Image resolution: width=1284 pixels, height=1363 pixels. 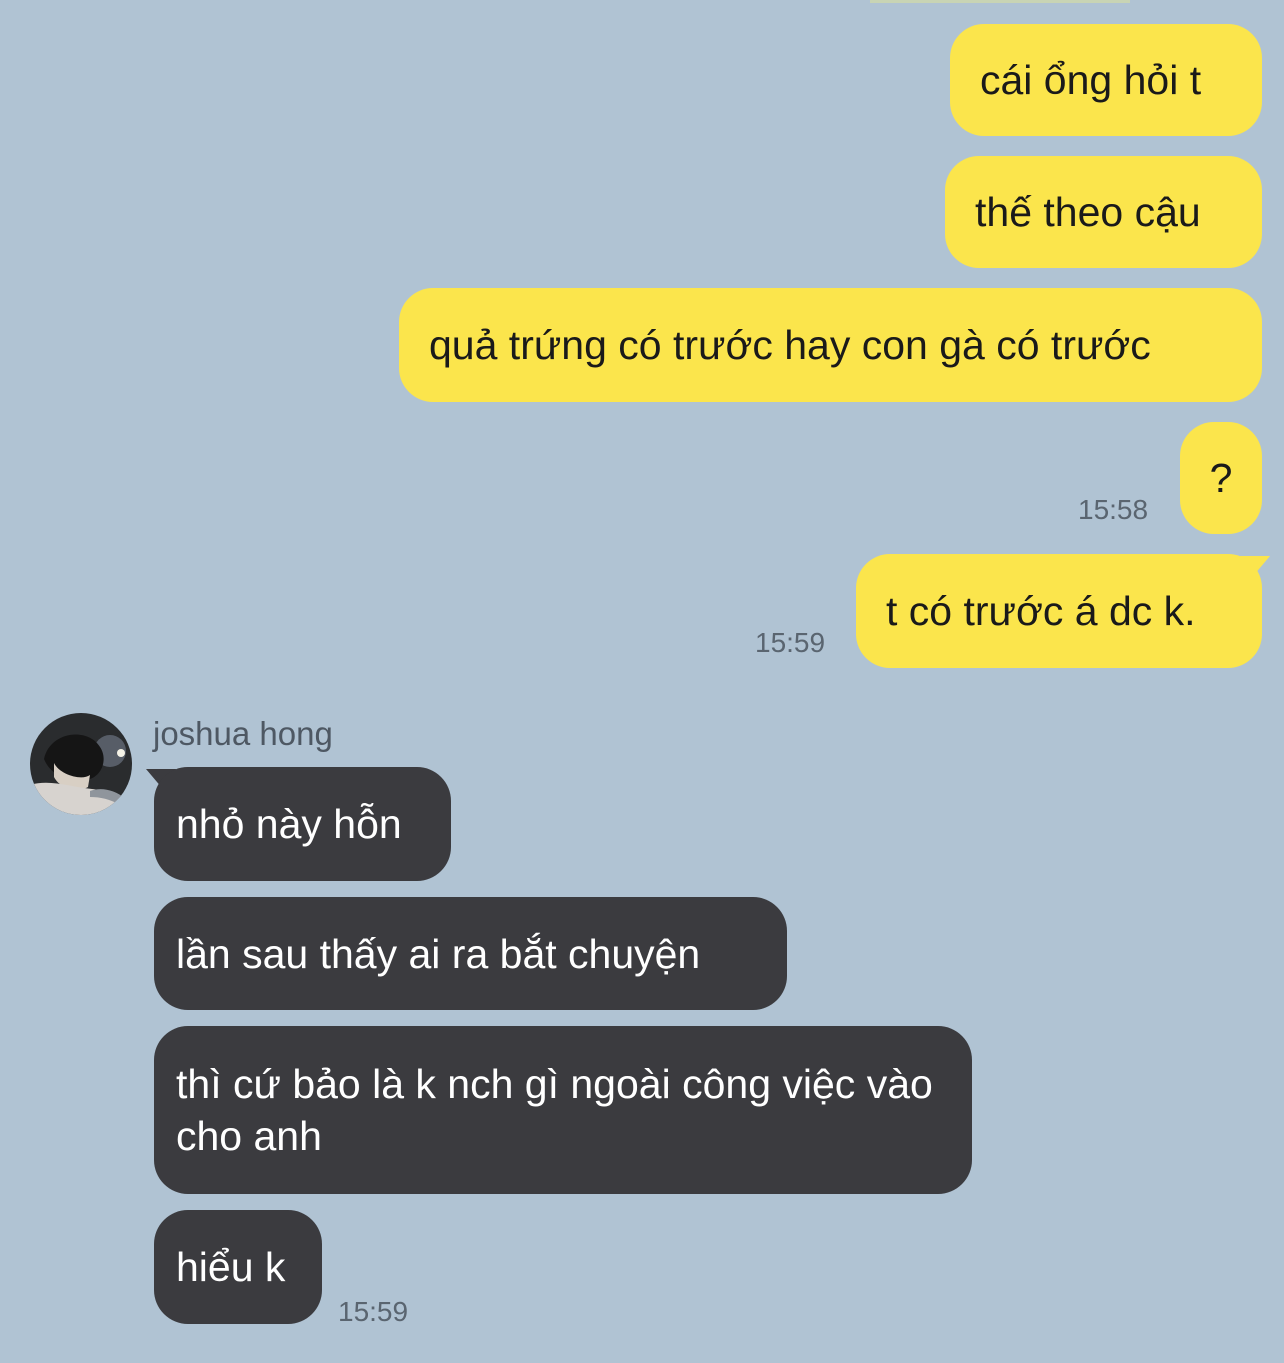 I want to click on sent-message: t có trước á dc k., so click(x=1059, y=611).